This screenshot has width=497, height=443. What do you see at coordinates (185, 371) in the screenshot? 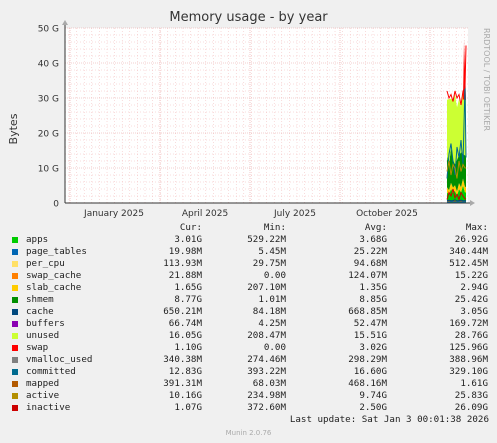
I see `legend-cur: 12.83G` at bounding box center [185, 371].